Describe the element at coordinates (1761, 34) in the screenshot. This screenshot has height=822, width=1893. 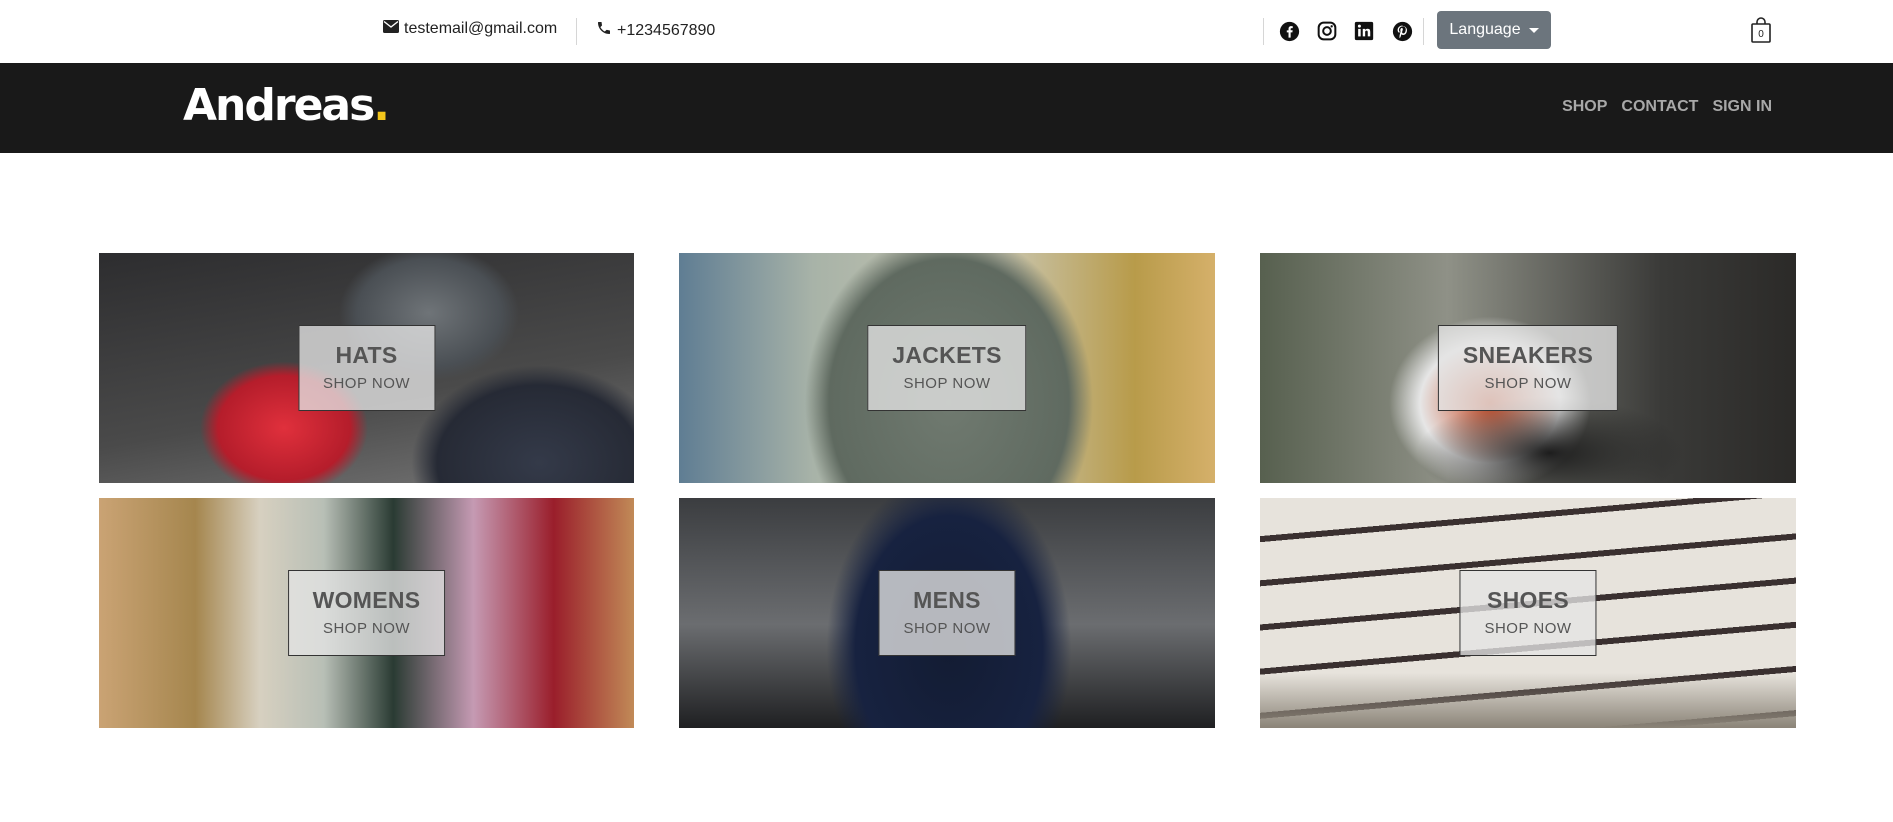
I see `cart-count: 0` at that location.